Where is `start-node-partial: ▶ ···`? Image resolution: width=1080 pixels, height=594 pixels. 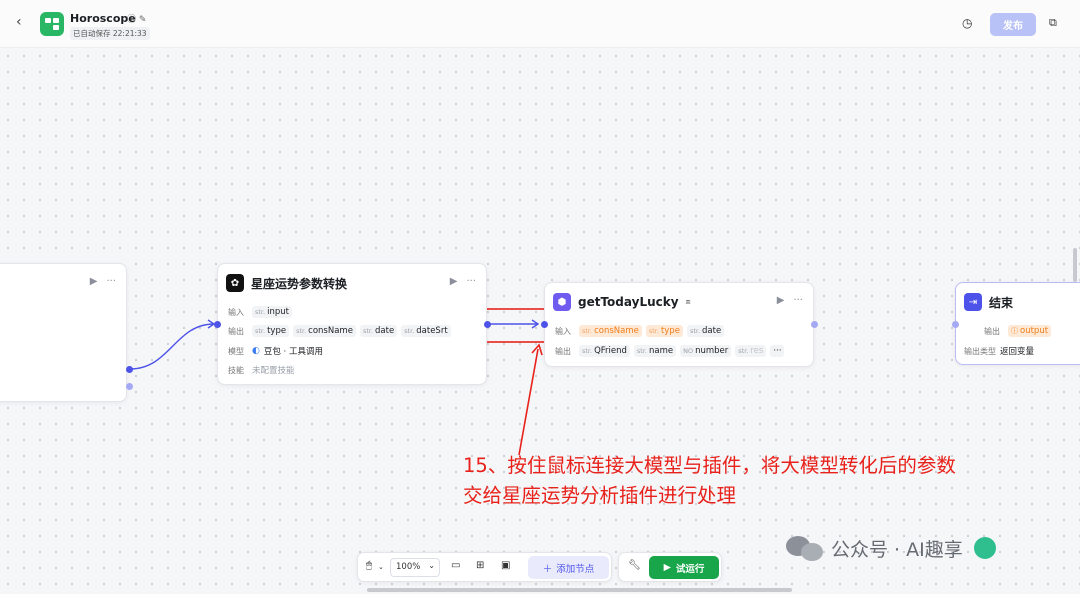
start-node-partial: ▶ ··· is located at coordinates (63, 332).